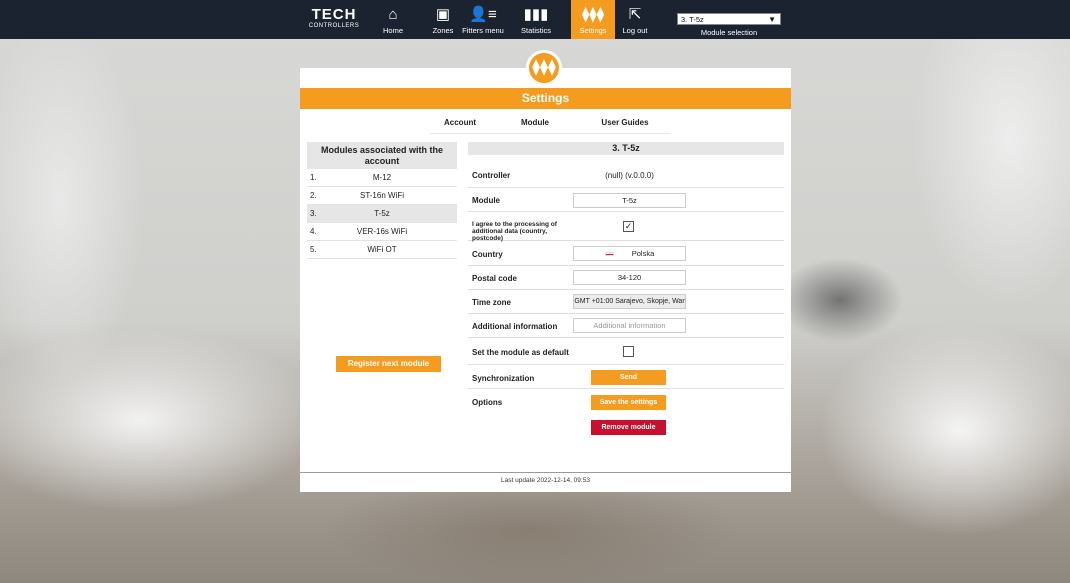 Image resolution: width=1070 pixels, height=583 pixels. I want to click on country-value: Polska, so click(643, 253).